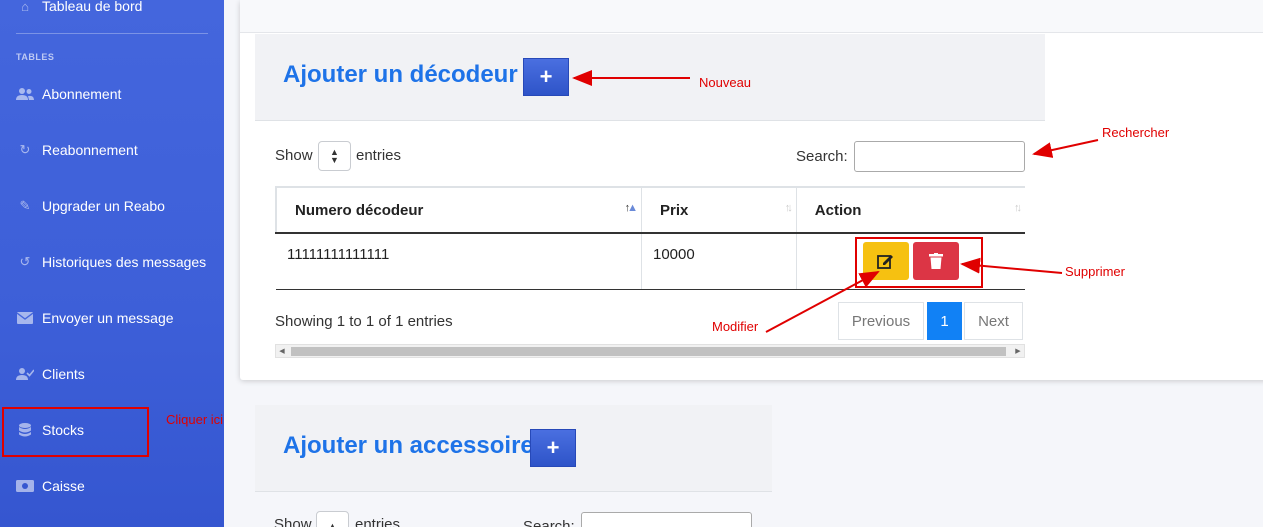 This screenshot has width=1263, height=527. I want to click on card-topbar, so click(751, 16).